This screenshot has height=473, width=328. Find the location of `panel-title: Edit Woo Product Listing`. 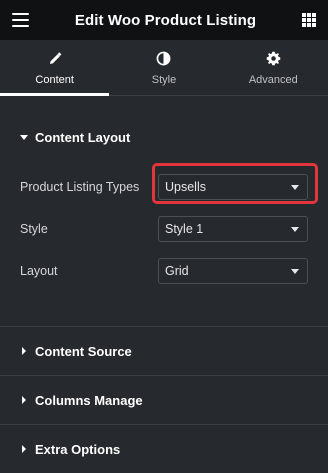

panel-title: Edit Woo Product Listing is located at coordinates (165, 20).